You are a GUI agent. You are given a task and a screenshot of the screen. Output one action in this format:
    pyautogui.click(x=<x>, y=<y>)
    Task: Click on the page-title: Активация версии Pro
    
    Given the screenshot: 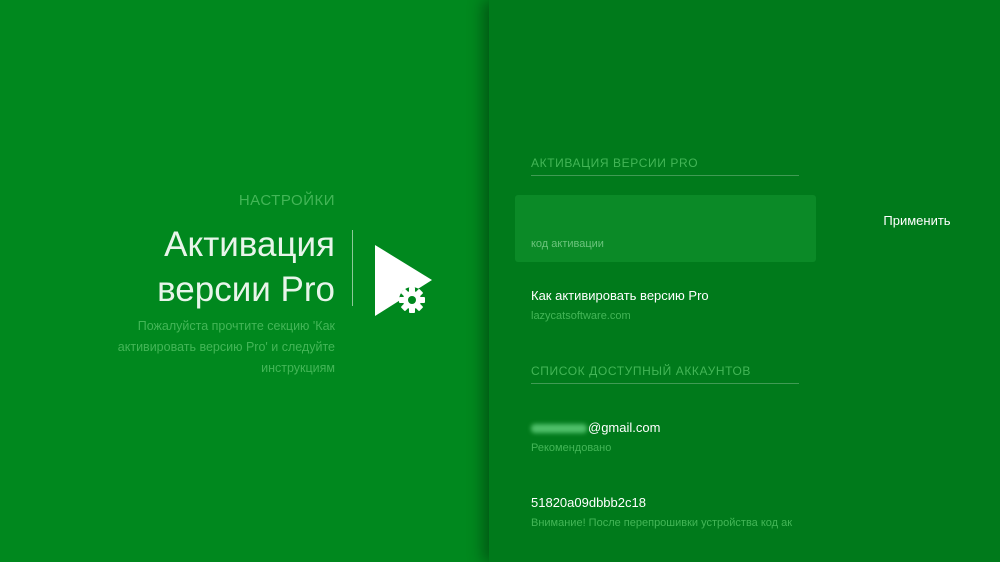 What is the action you would take?
    pyautogui.click(x=205, y=267)
    